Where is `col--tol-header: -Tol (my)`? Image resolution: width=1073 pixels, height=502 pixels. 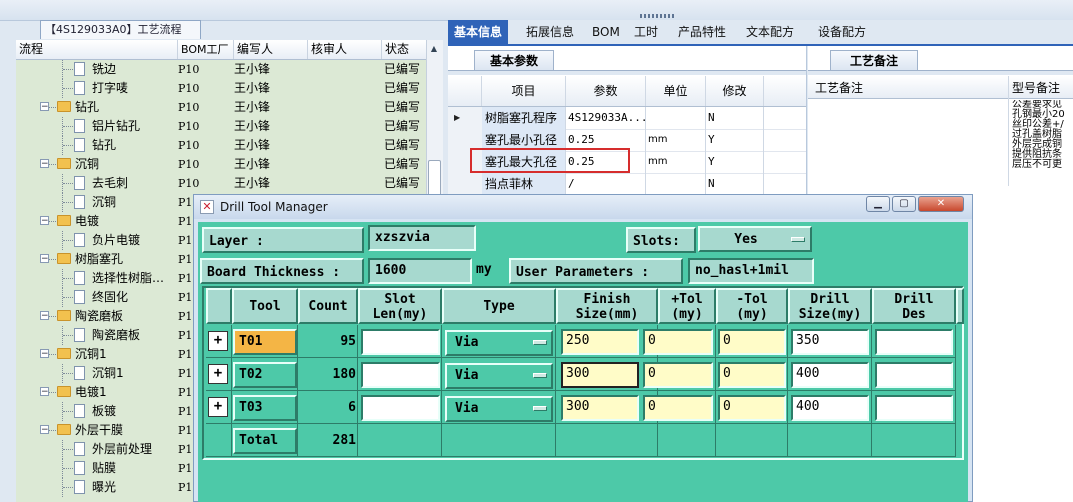
col--tol-header: -Tol (my) is located at coordinates (752, 306).